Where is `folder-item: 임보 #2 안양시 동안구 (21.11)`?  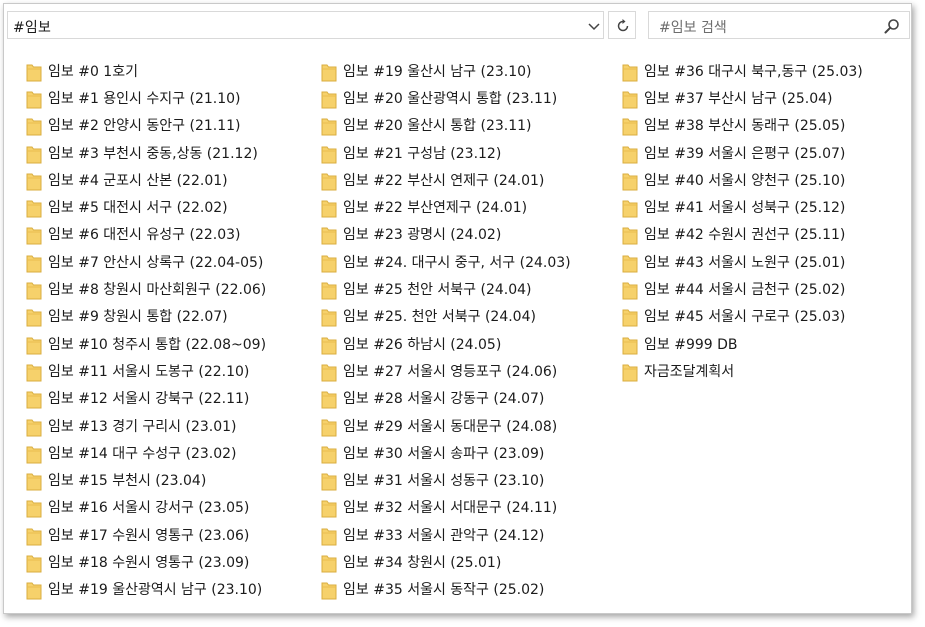
folder-item: 임보 #2 안양시 동안구 (21.11) is located at coordinates (146, 126).